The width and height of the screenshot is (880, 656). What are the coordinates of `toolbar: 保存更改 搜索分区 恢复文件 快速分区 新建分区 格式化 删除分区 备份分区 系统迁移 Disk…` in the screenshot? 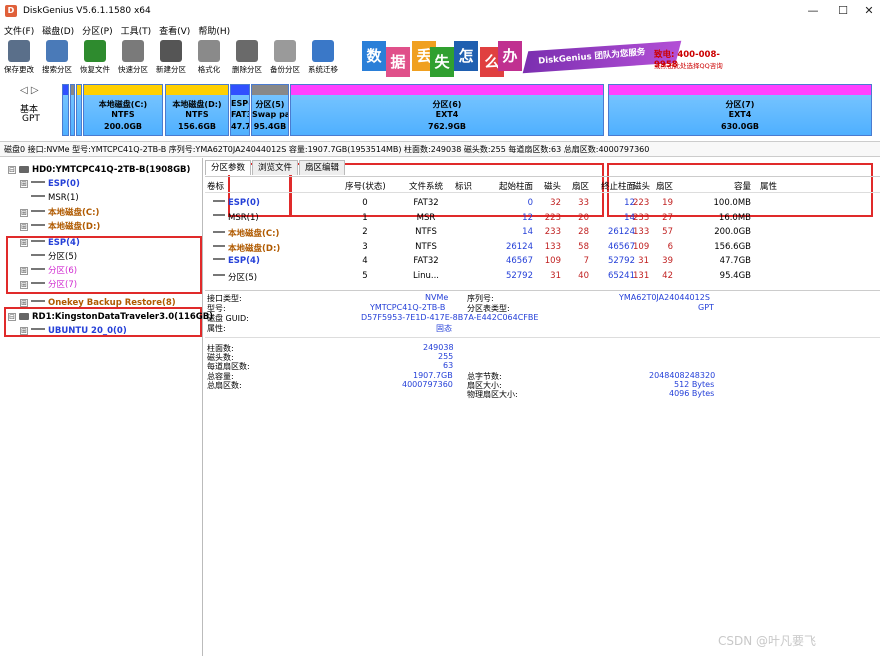 It's located at (440, 59).